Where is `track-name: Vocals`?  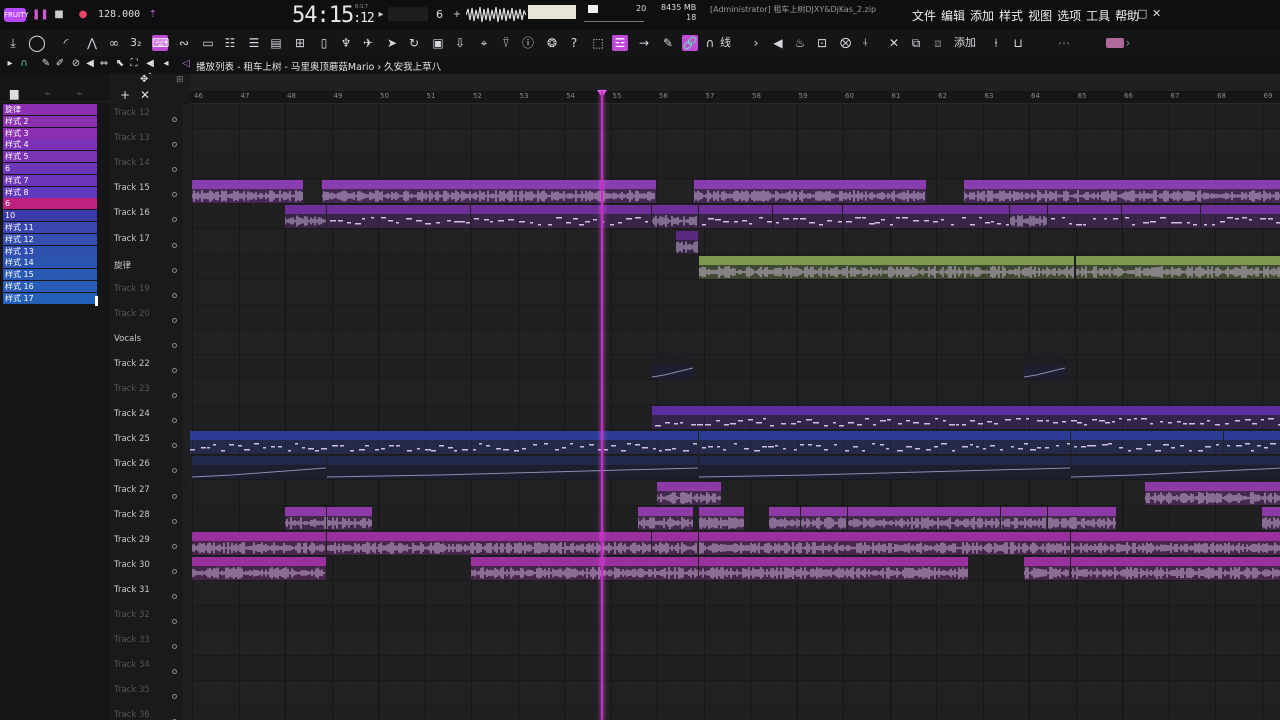 track-name: Vocals is located at coordinates (127, 339).